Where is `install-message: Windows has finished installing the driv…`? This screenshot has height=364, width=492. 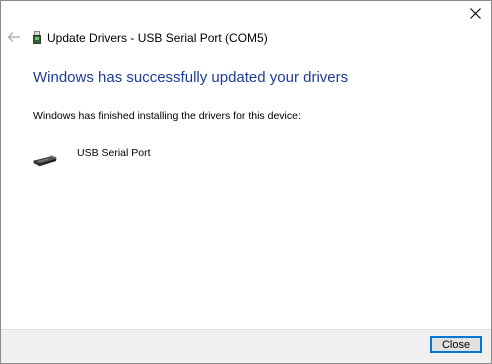
install-message: Windows has finished installing the driv… is located at coordinates (167, 116).